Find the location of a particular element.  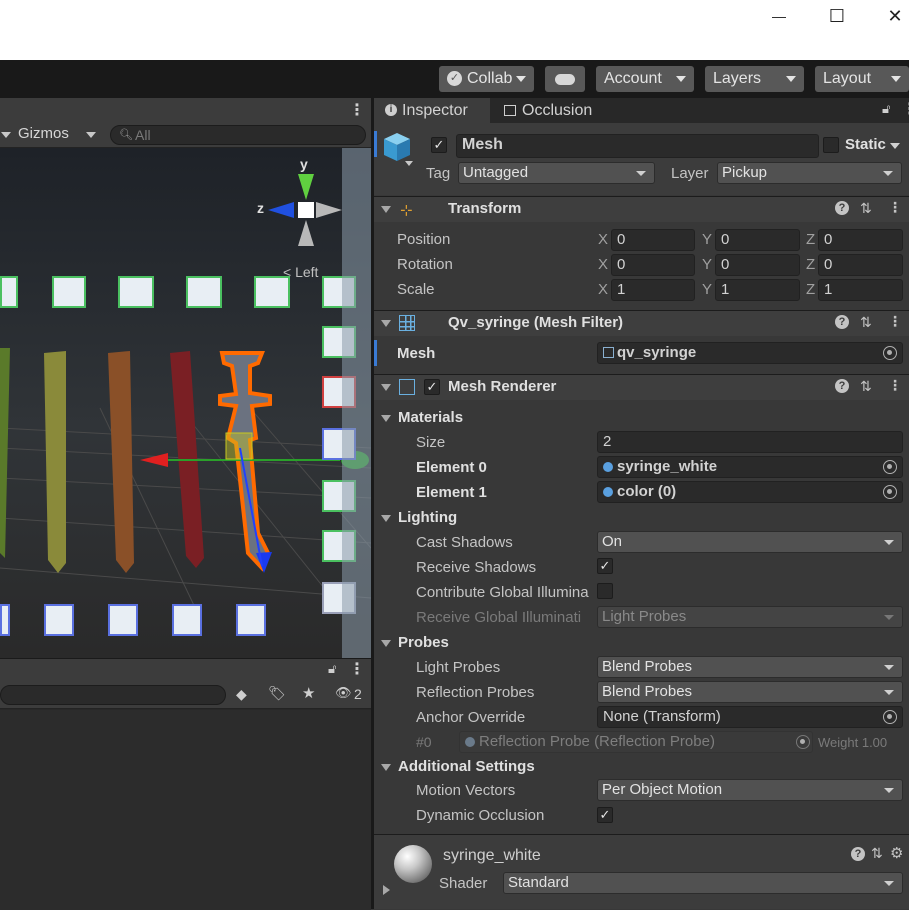

lighting-label: Lighting is located at coordinates (427, 517).